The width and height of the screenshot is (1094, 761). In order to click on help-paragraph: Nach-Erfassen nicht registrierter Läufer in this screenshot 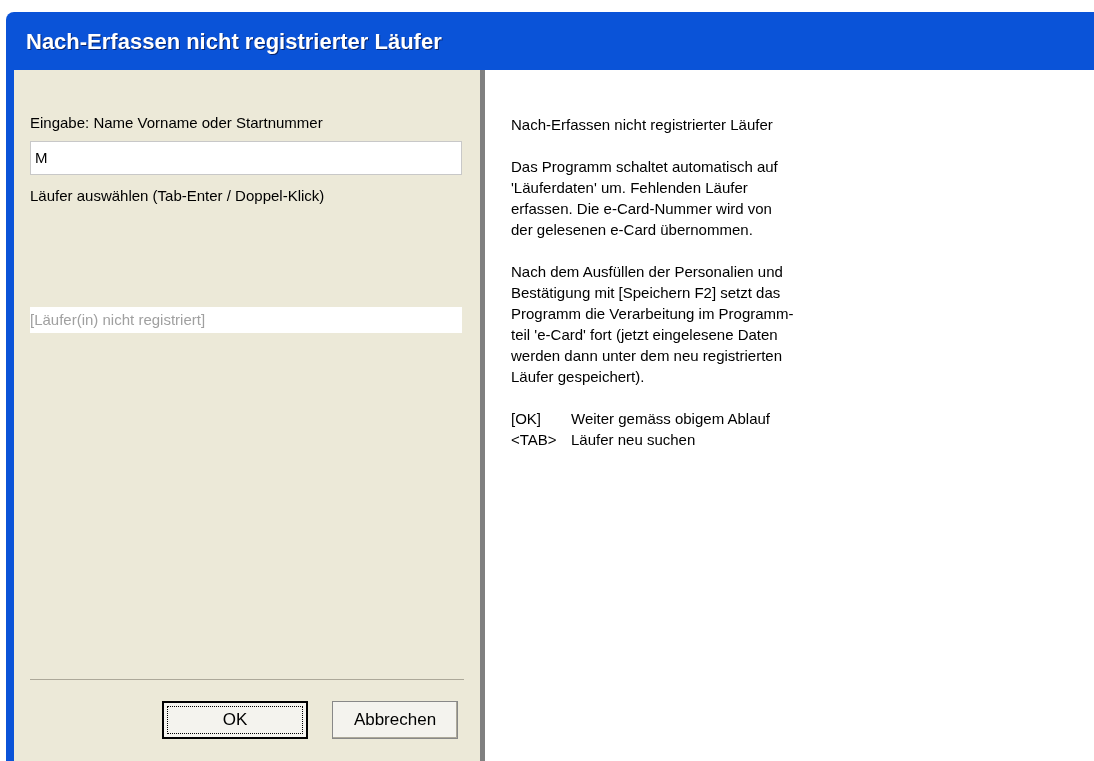, I will do `click(642, 125)`.